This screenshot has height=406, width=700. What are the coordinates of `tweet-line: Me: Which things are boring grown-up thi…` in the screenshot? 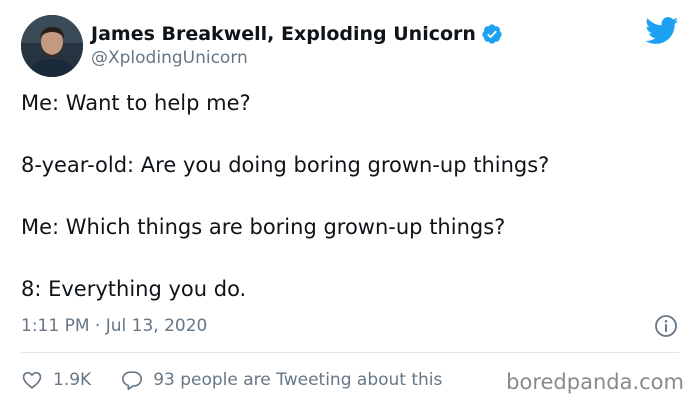 It's located at (263, 227).